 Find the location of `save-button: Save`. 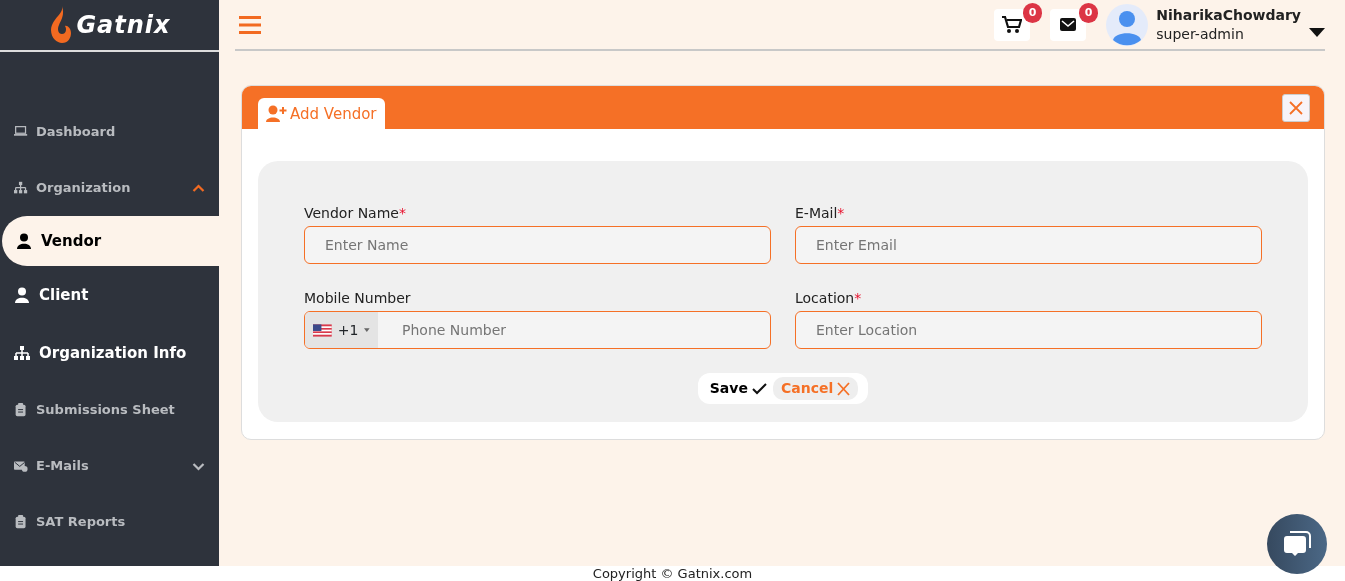

save-button: Save is located at coordinates (738, 388).